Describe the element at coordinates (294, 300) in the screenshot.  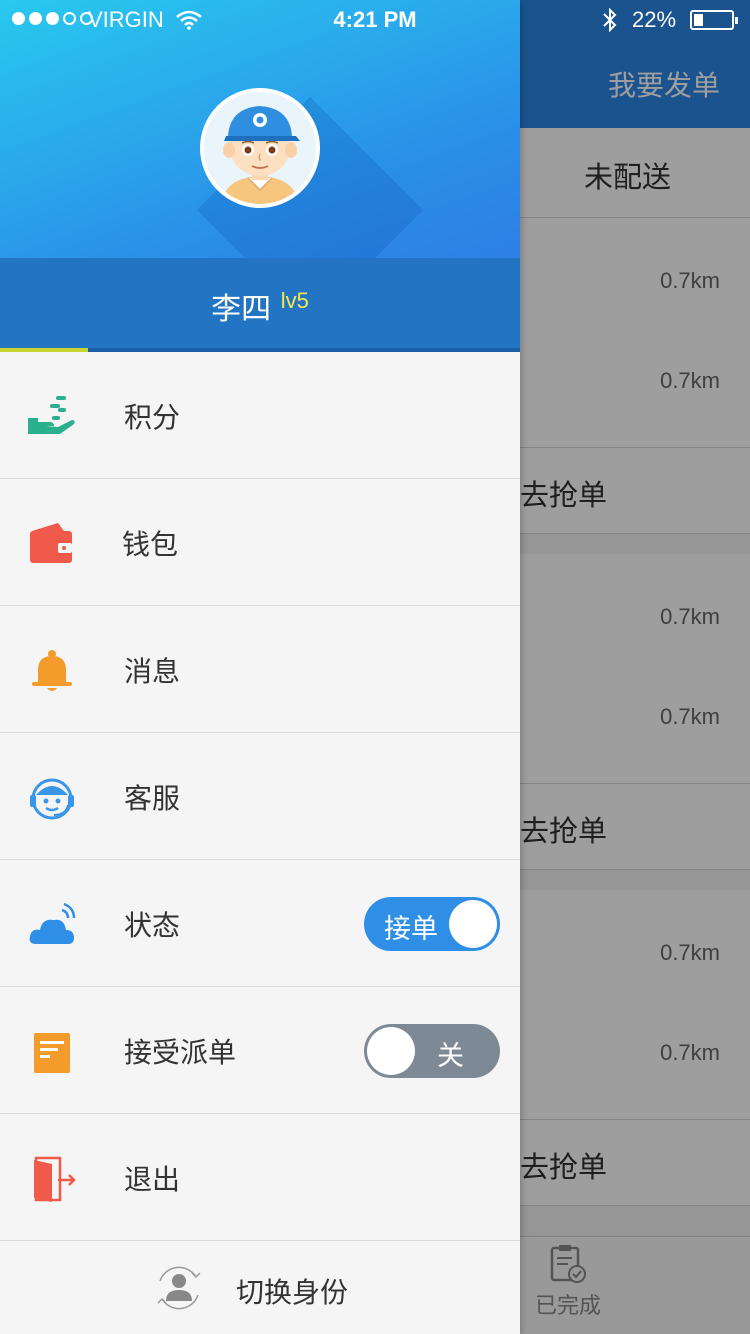
I see `user-level-badge: lv5` at that location.